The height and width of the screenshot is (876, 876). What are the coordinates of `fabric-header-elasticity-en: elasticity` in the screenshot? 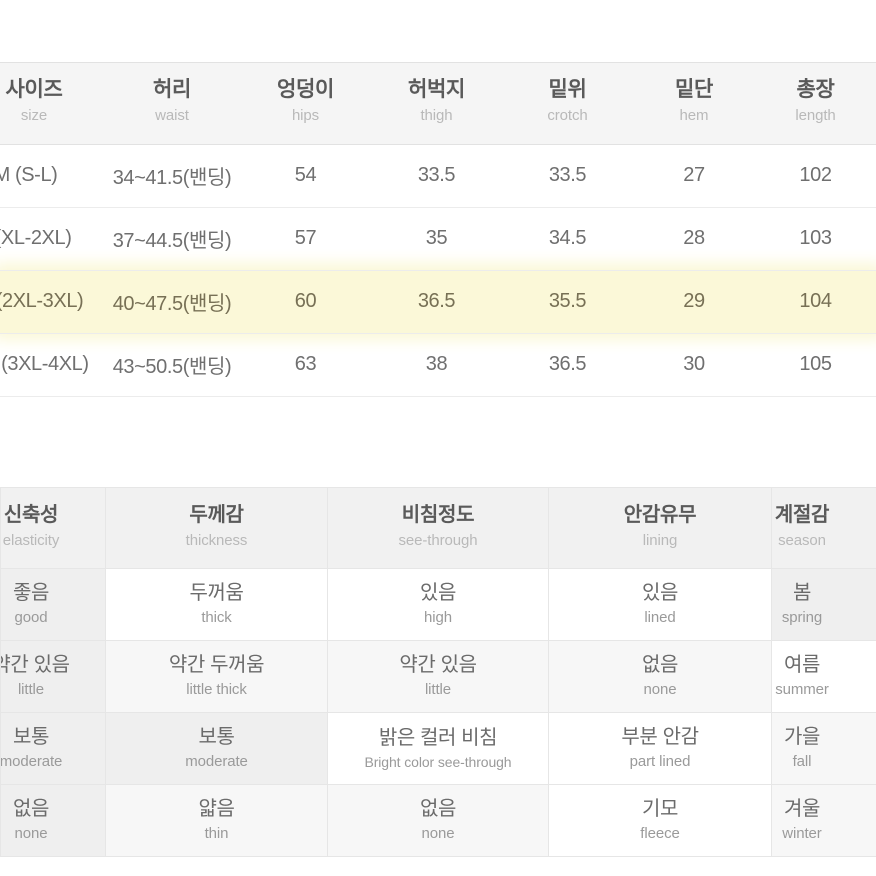 It's located at (31, 541).